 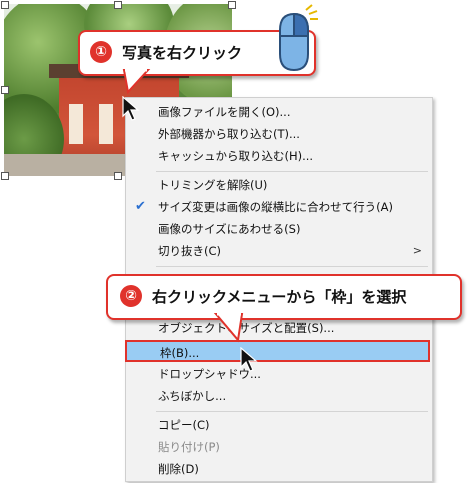 What do you see at coordinates (189, 447) in the screenshot?
I see `menu-item-label: 貼り付け(P)` at bounding box center [189, 447].